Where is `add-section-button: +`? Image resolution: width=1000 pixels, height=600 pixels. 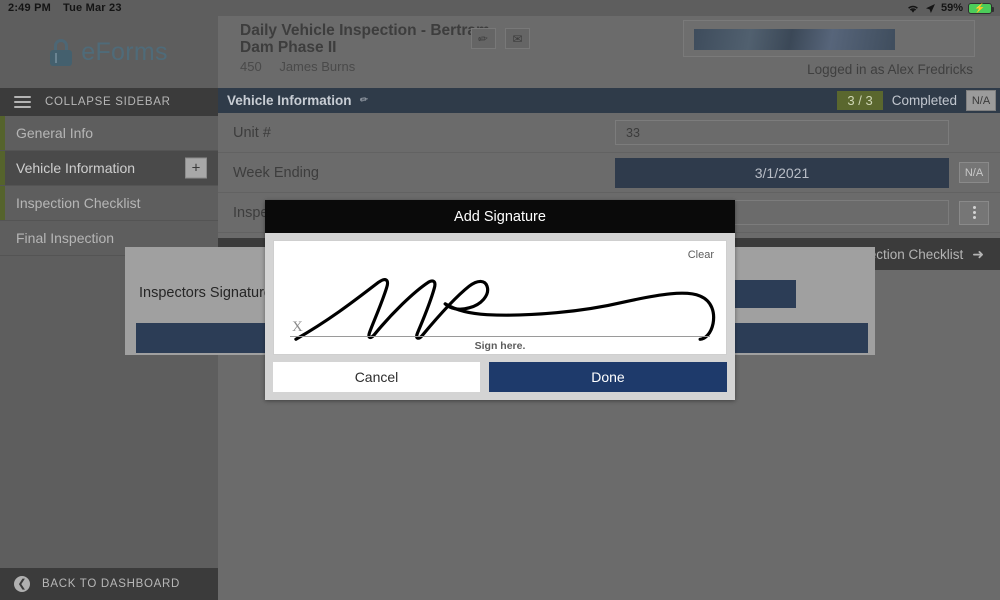
add-section-button: + is located at coordinates (196, 168).